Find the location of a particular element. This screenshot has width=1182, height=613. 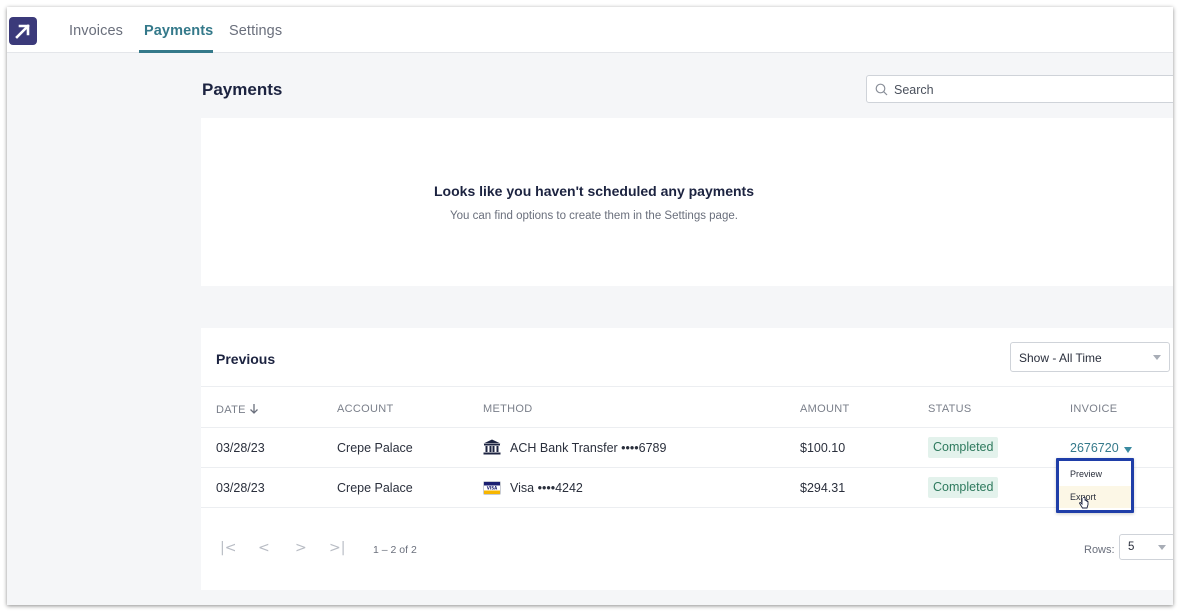

search-box is located at coordinates (1019, 89).